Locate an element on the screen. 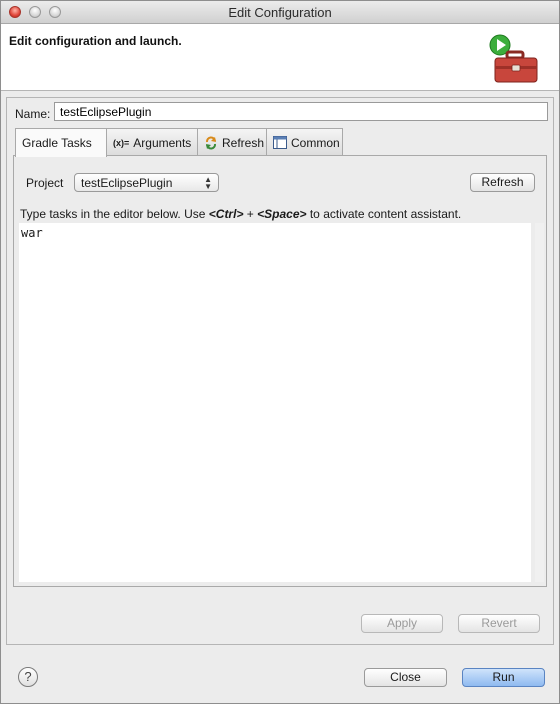 The height and width of the screenshot is (704, 560). header-banner: Edit configuration and launch. is located at coordinates (280, 57).